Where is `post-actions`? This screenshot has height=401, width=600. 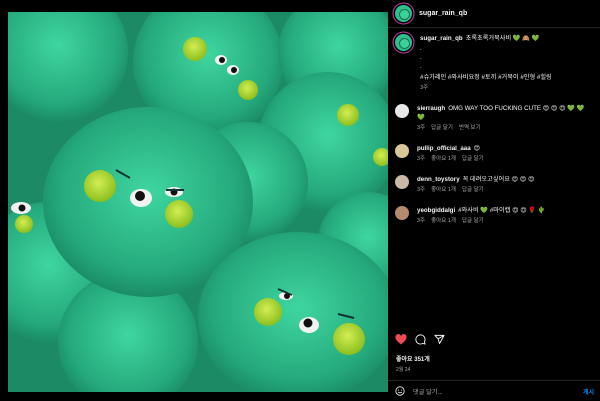
post-actions is located at coordinates (420, 339).